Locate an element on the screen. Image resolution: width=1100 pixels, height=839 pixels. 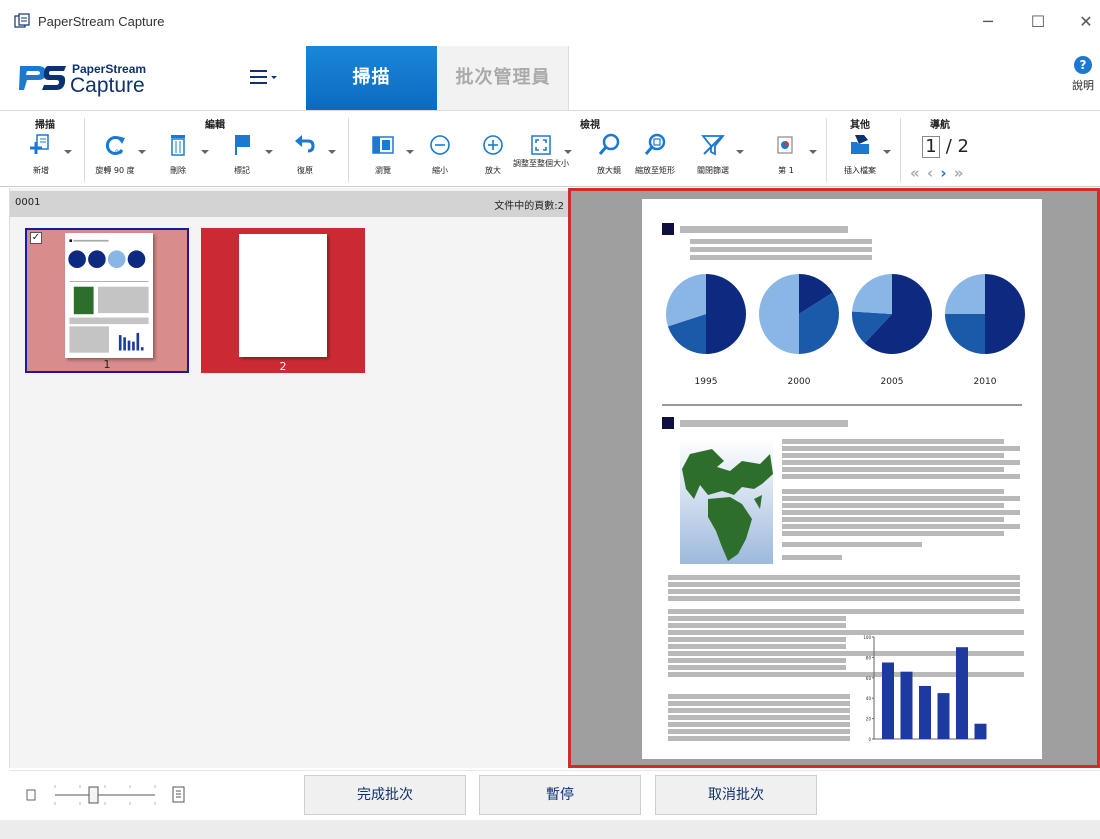
undo-button: 復原 is located at coordinates (309, 157).